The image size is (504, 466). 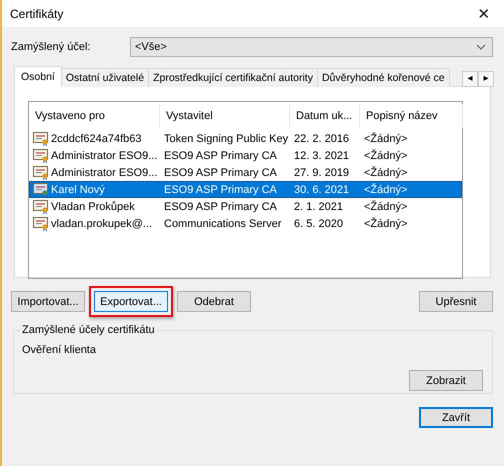 What do you see at coordinates (318, 224) in the screenshot?
I see `table-cell-text: 6. 5. 2020` at bounding box center [318, 224].